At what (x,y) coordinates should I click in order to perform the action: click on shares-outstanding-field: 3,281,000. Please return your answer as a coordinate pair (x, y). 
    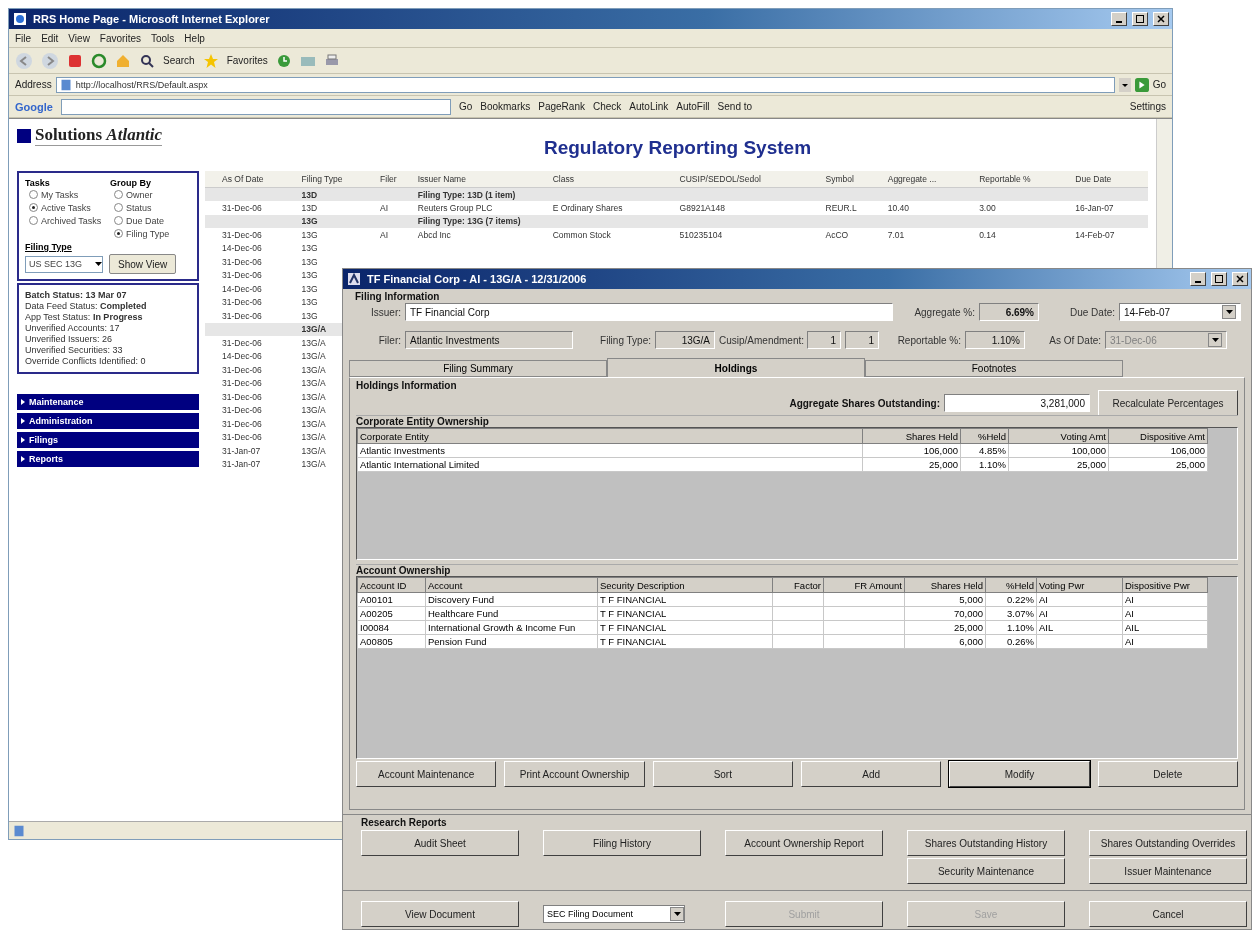
    Looking at the image, I should click on (1017, 403).